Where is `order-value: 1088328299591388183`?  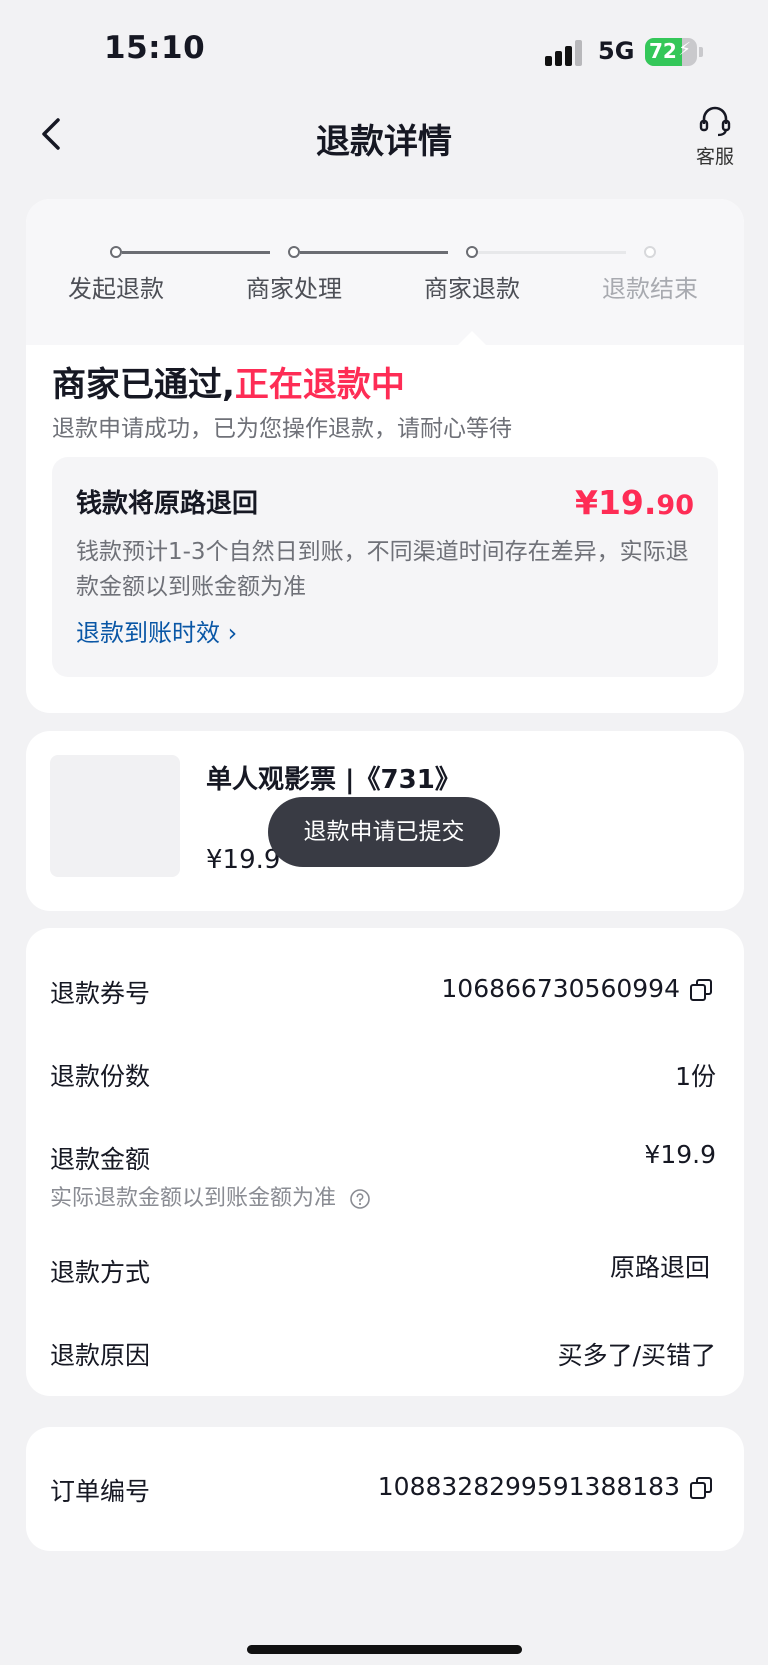 order-value: 1088328299591388183 is located at coordinates (528, 1486).